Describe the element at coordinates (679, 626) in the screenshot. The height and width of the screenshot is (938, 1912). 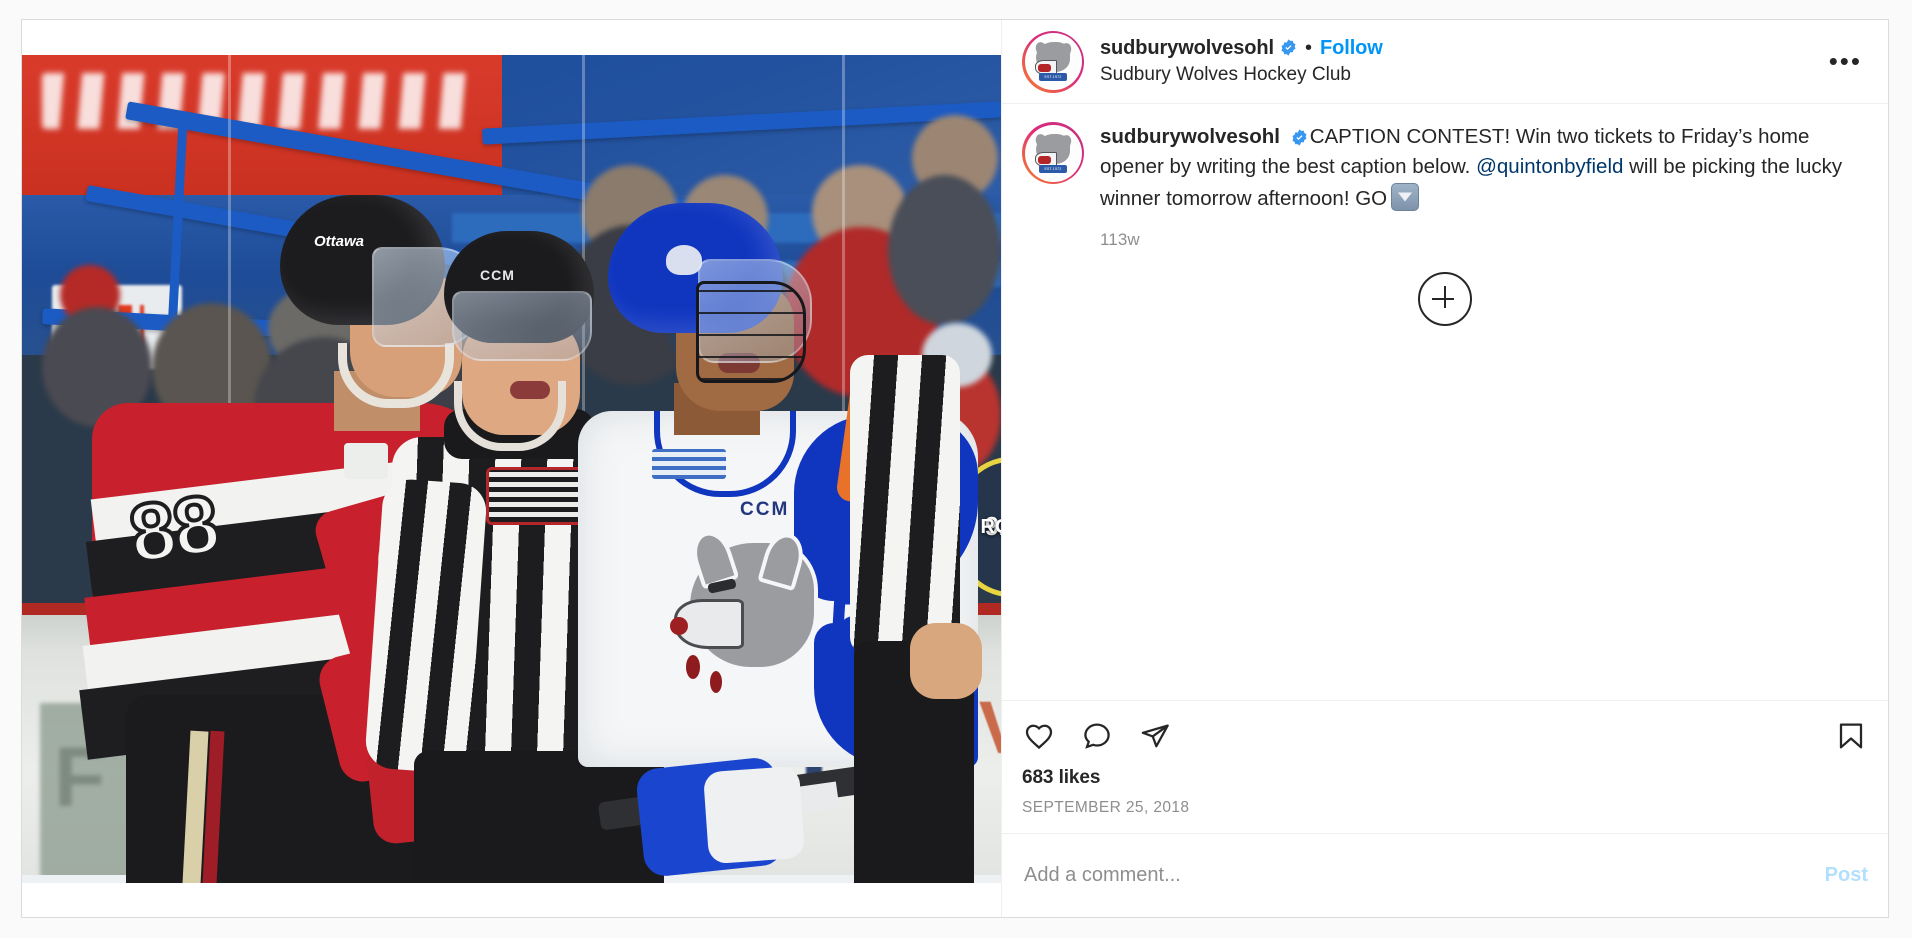
I see `wolves-logo-nose` at that location.